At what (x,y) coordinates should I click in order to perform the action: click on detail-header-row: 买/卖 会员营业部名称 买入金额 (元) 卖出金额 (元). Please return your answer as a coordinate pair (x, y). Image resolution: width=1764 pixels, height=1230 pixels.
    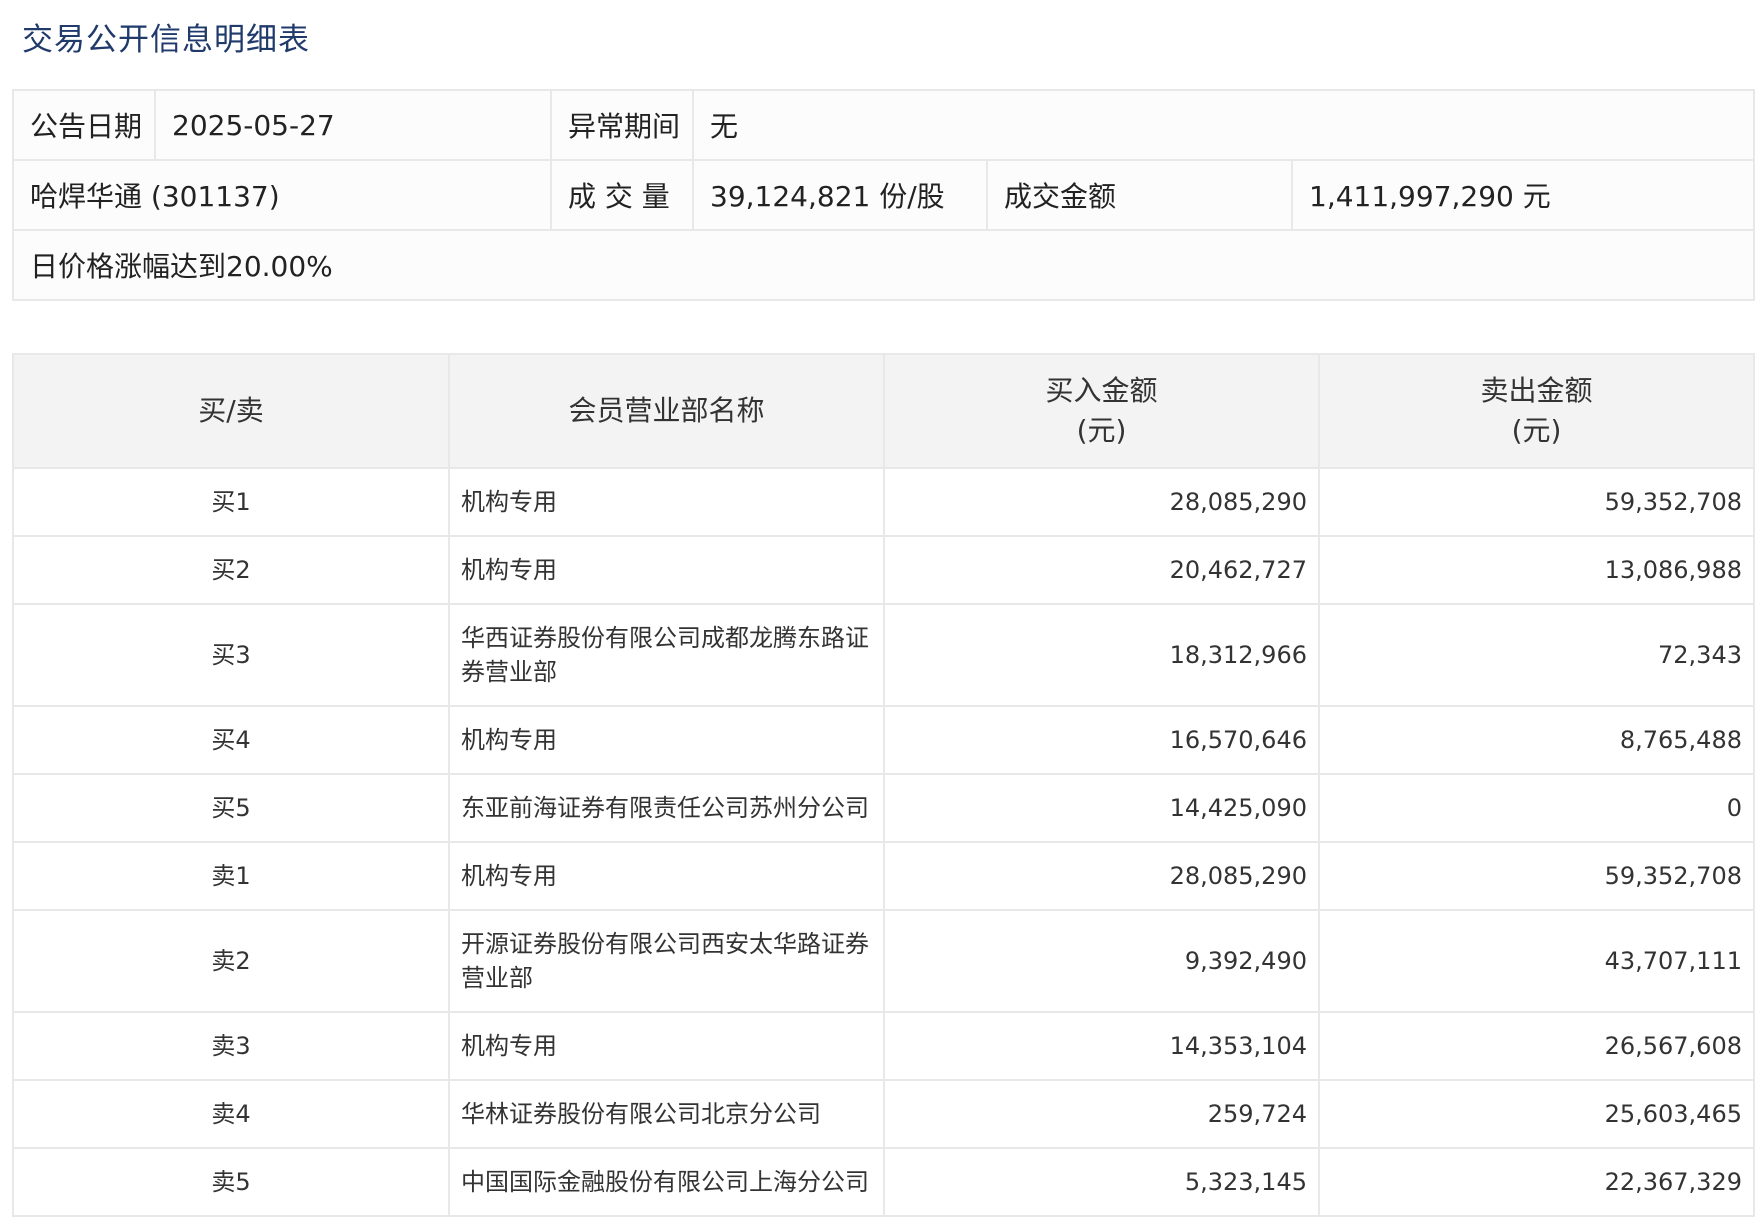
    Looking at the image, I should click on (883, 411).